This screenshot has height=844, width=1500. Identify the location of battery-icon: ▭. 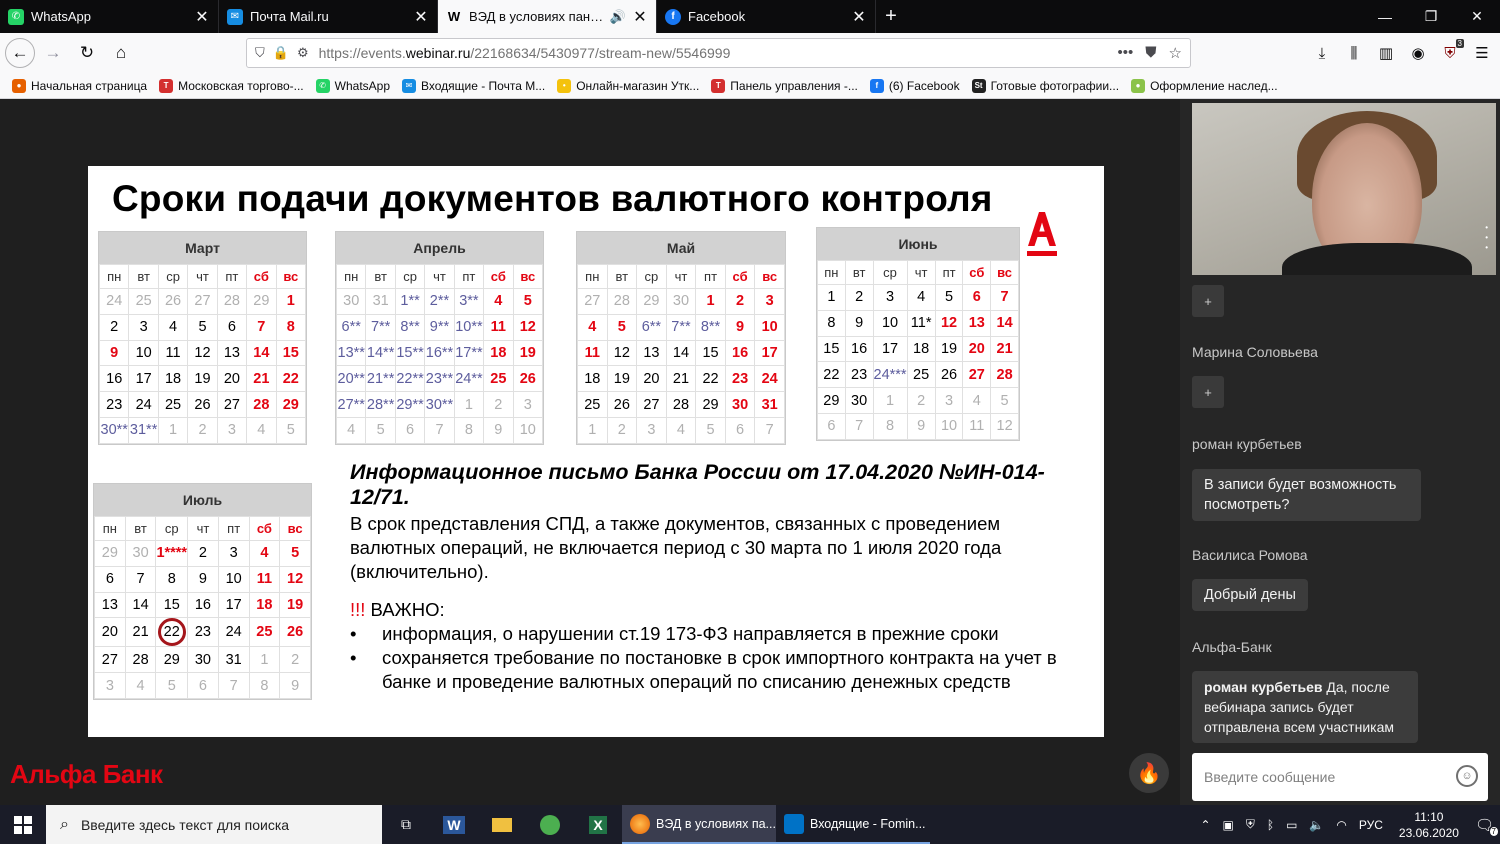
(1291, 825).